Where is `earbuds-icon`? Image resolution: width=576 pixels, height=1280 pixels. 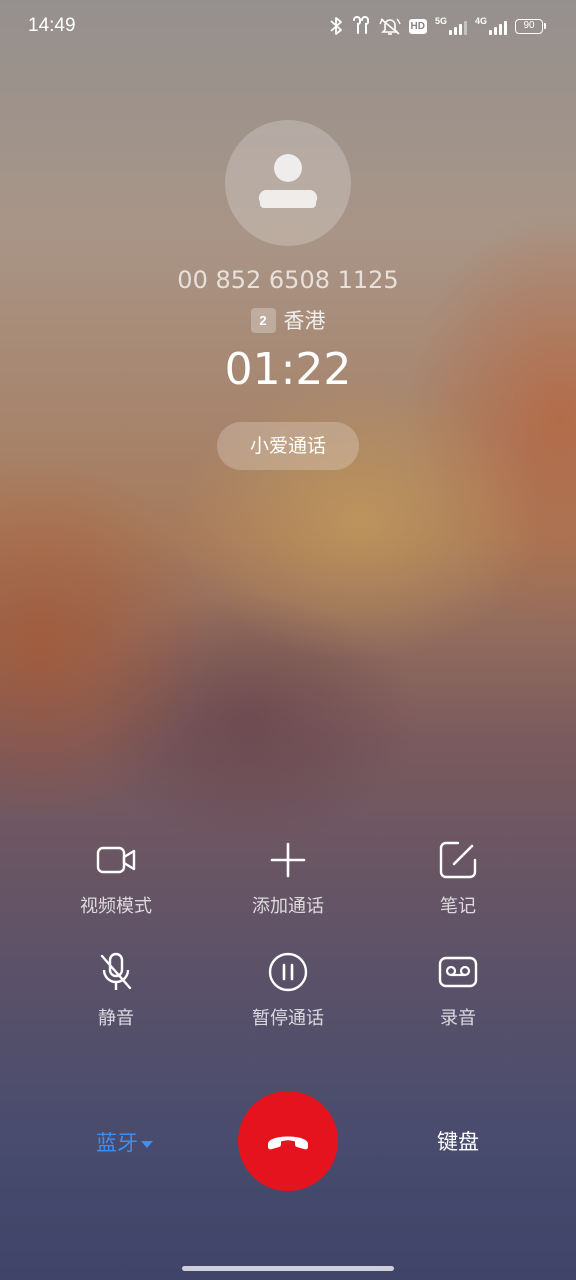
earbuds-icon is located at coordinates (361, 26).